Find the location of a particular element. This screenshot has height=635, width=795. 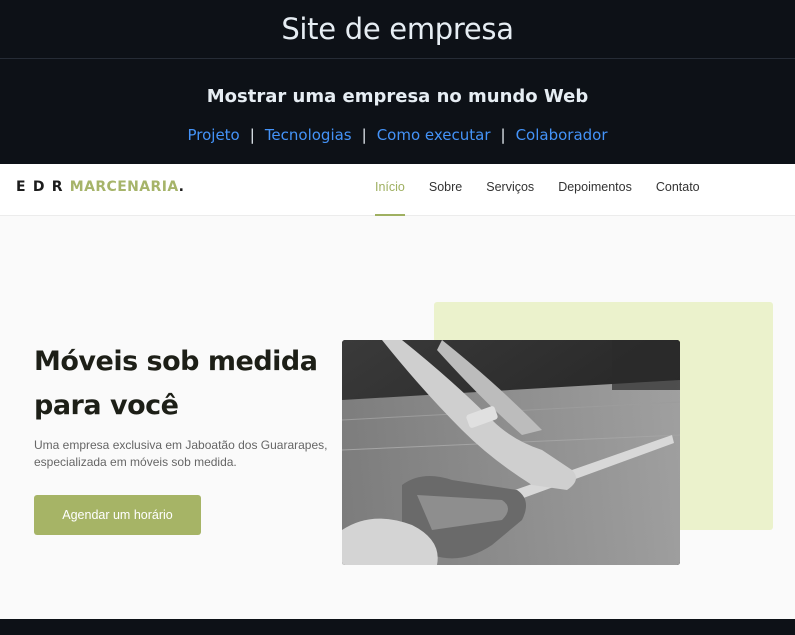

hero-title: Móveis sob medida para você is located at coordinates (176, 383).